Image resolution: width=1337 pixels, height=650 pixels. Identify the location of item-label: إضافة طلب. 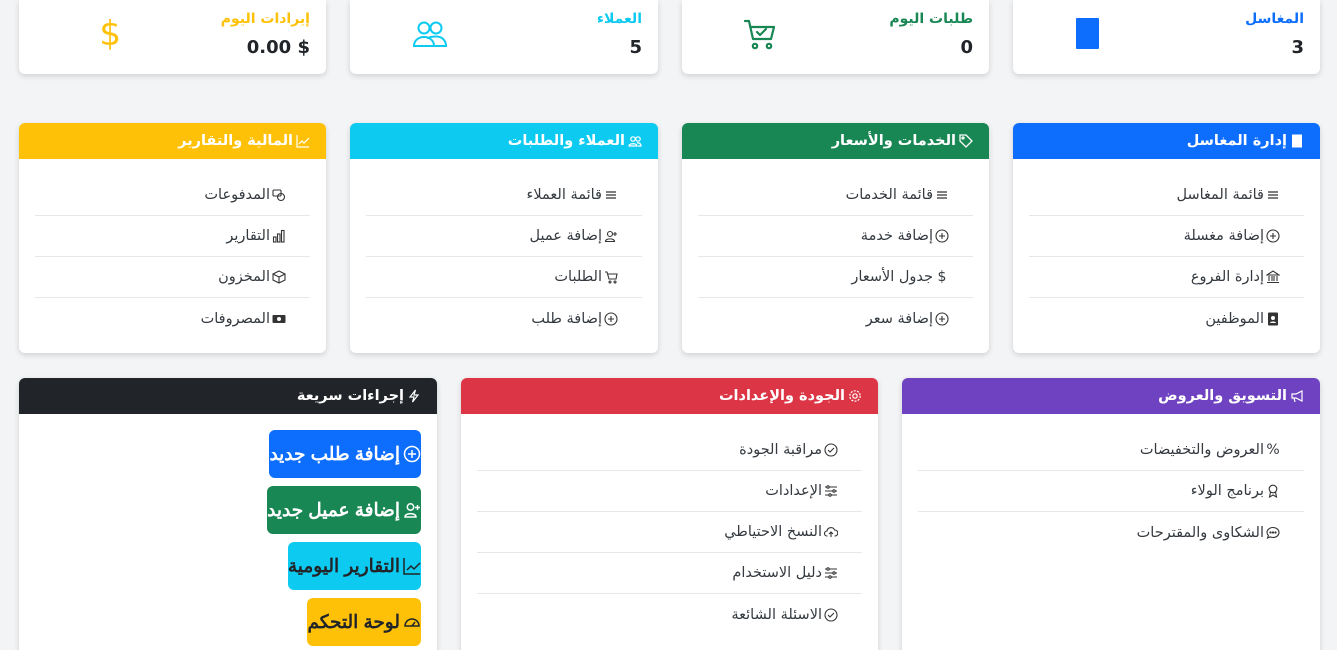
(566, 318).